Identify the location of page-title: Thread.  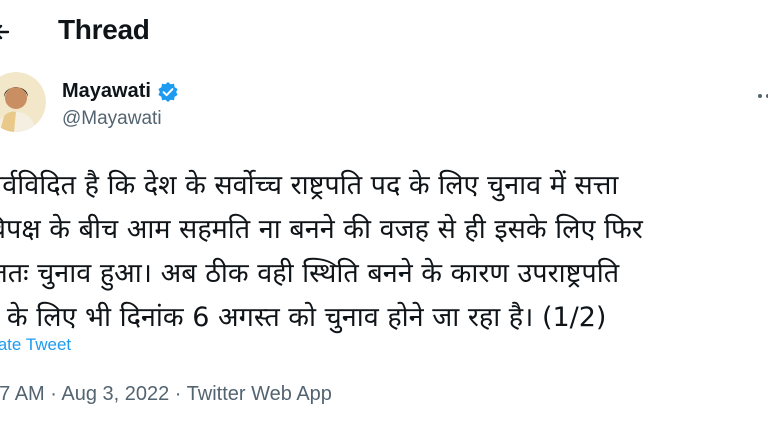
(104, 29).